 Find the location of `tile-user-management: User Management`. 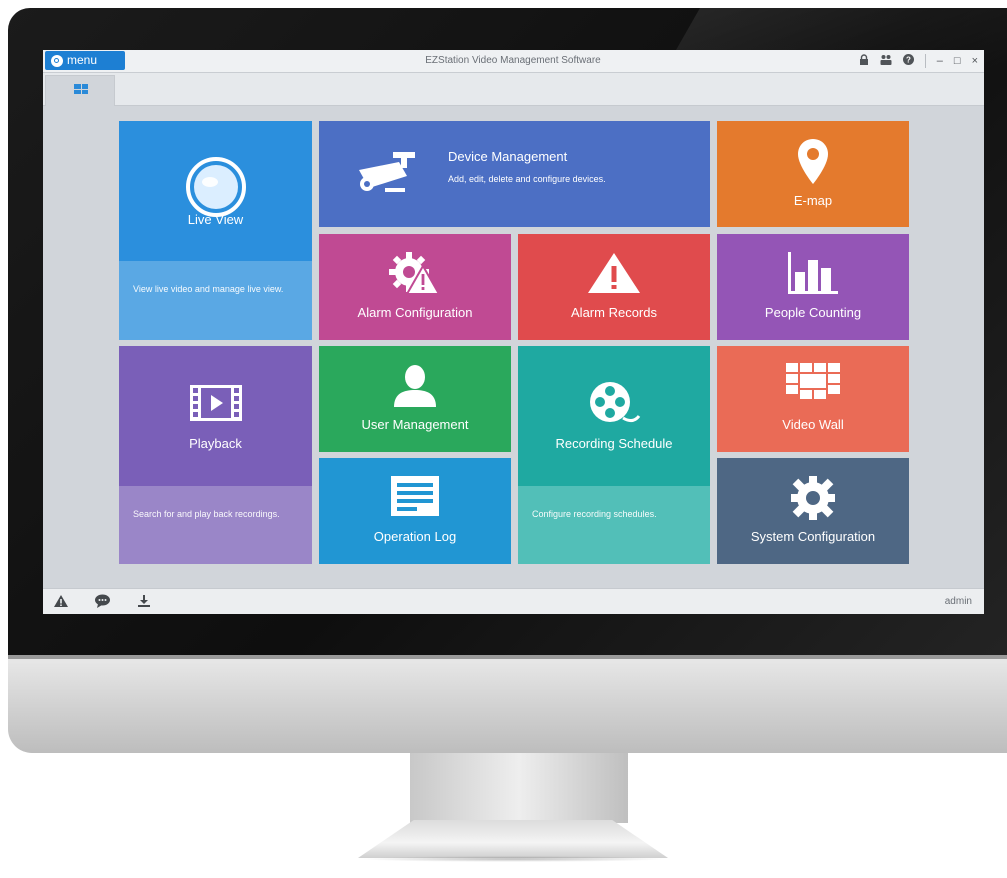

tile-user-management: User Management is located at coordinates (415, 399).